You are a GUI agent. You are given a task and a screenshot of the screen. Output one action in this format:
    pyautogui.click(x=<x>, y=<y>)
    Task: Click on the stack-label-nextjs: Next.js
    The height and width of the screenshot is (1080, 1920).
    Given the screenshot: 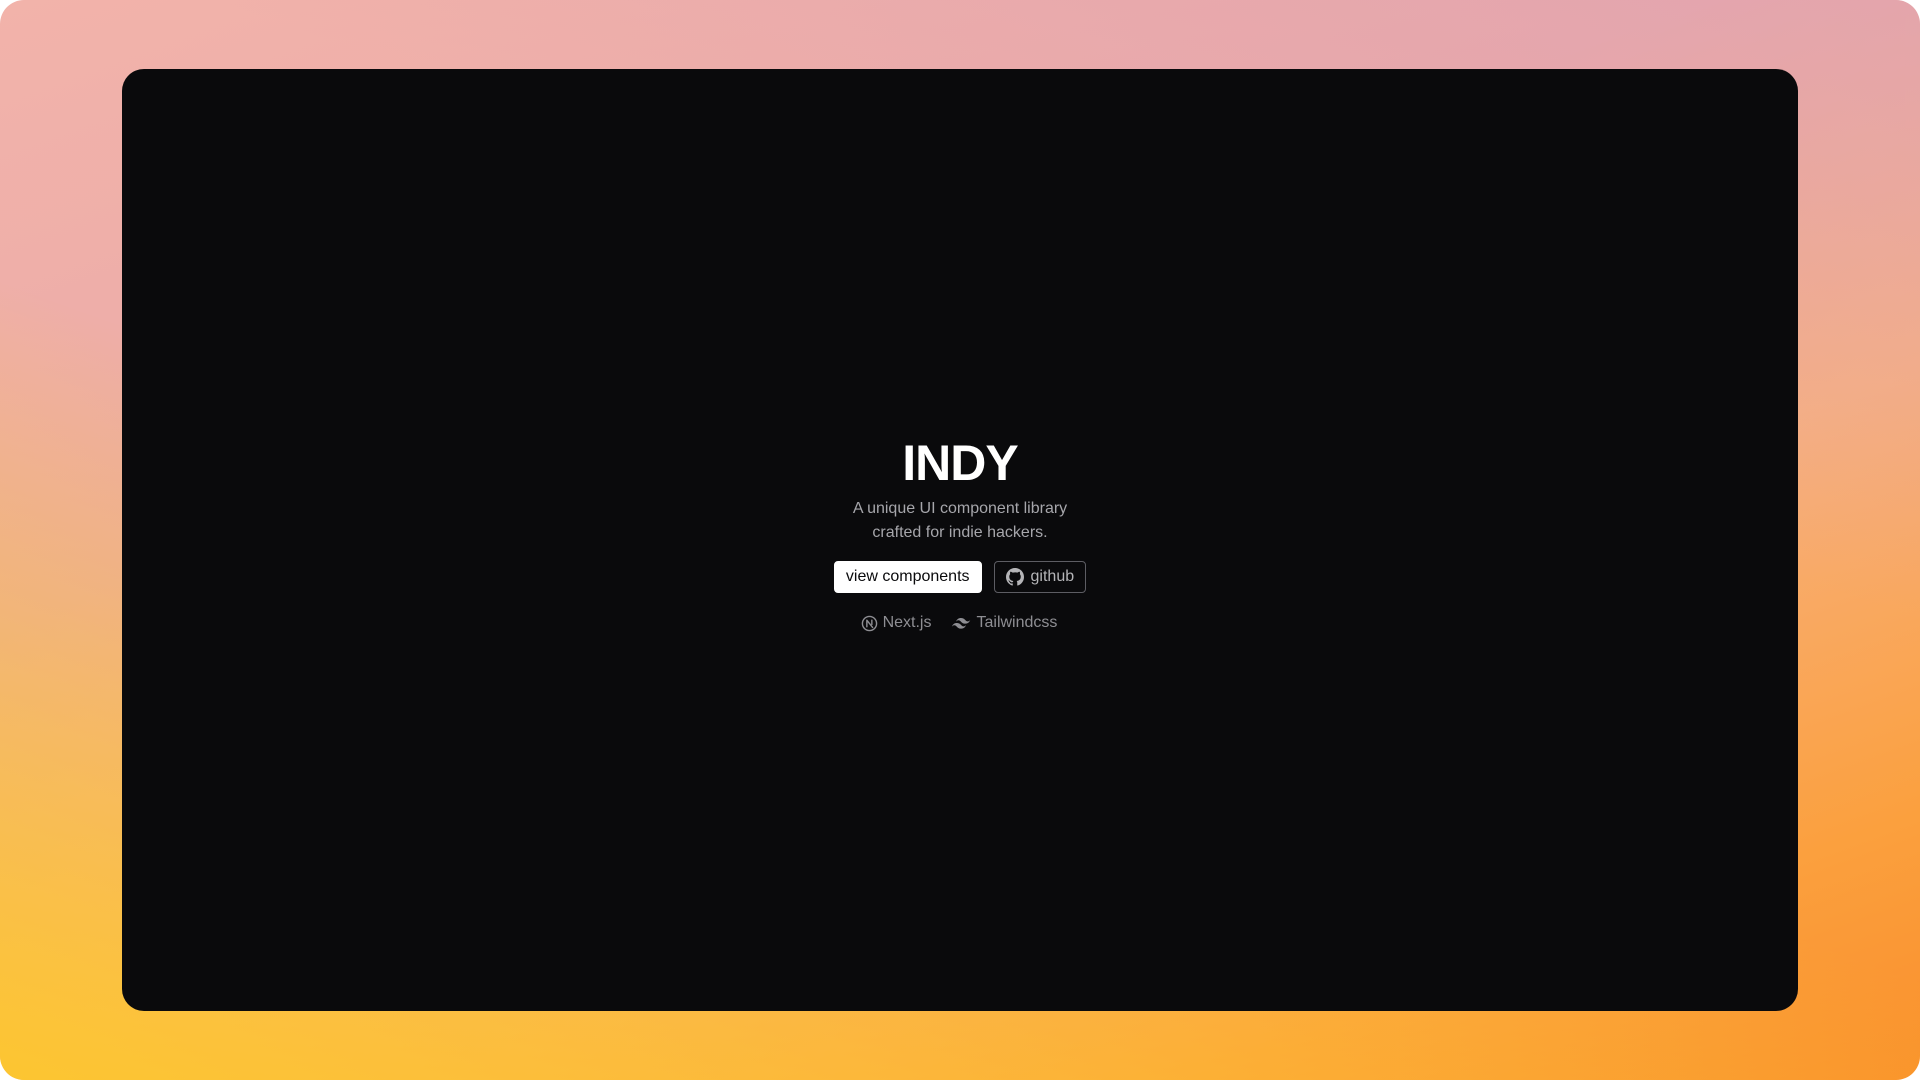 What is the action you would take?
    pyautogui.click(x=907, y=622)
    